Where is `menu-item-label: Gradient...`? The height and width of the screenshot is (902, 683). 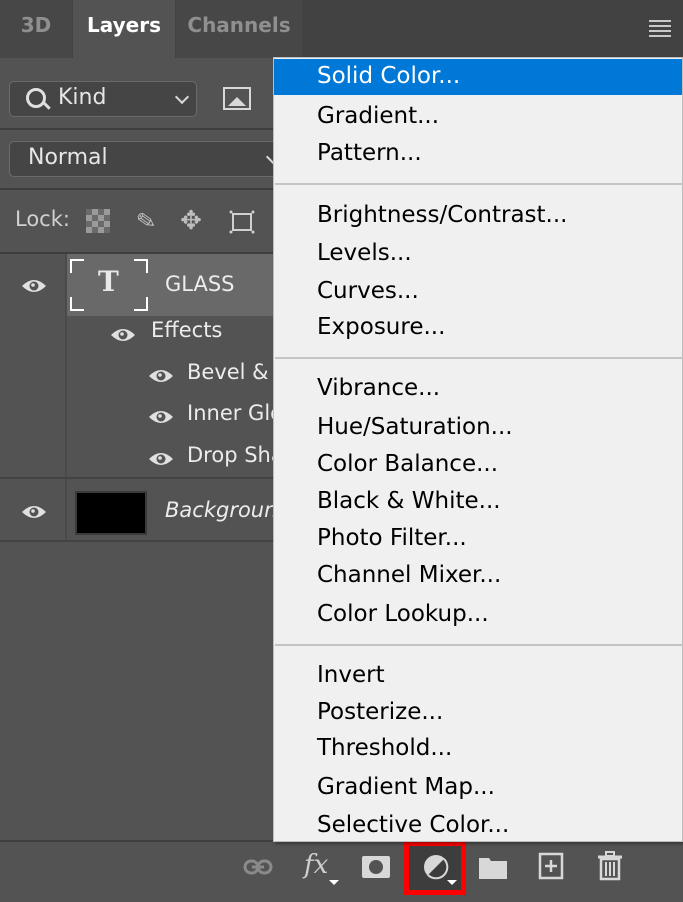 menu-item-label: Gradient... is located at coordinates (378, 116).